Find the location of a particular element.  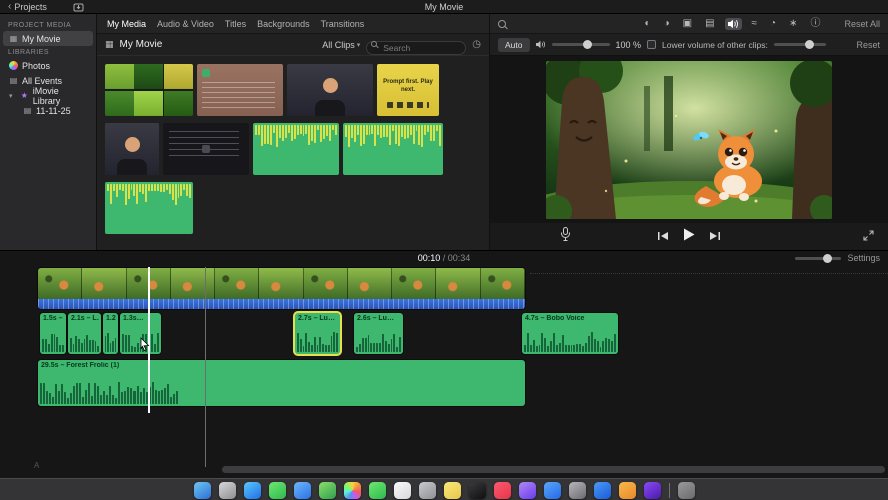

color-balance-icon: ◐ is located at coordinates (648, 24).